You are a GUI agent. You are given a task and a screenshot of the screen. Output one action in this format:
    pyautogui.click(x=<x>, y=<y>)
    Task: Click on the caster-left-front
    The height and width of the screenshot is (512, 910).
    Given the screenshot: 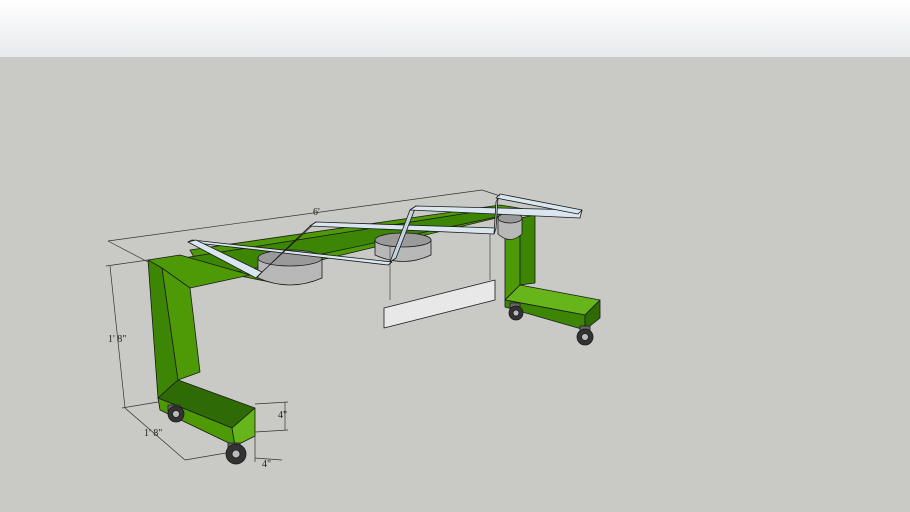 What is the action you would take?
    pyautogui.click(x=236, y=453)
    